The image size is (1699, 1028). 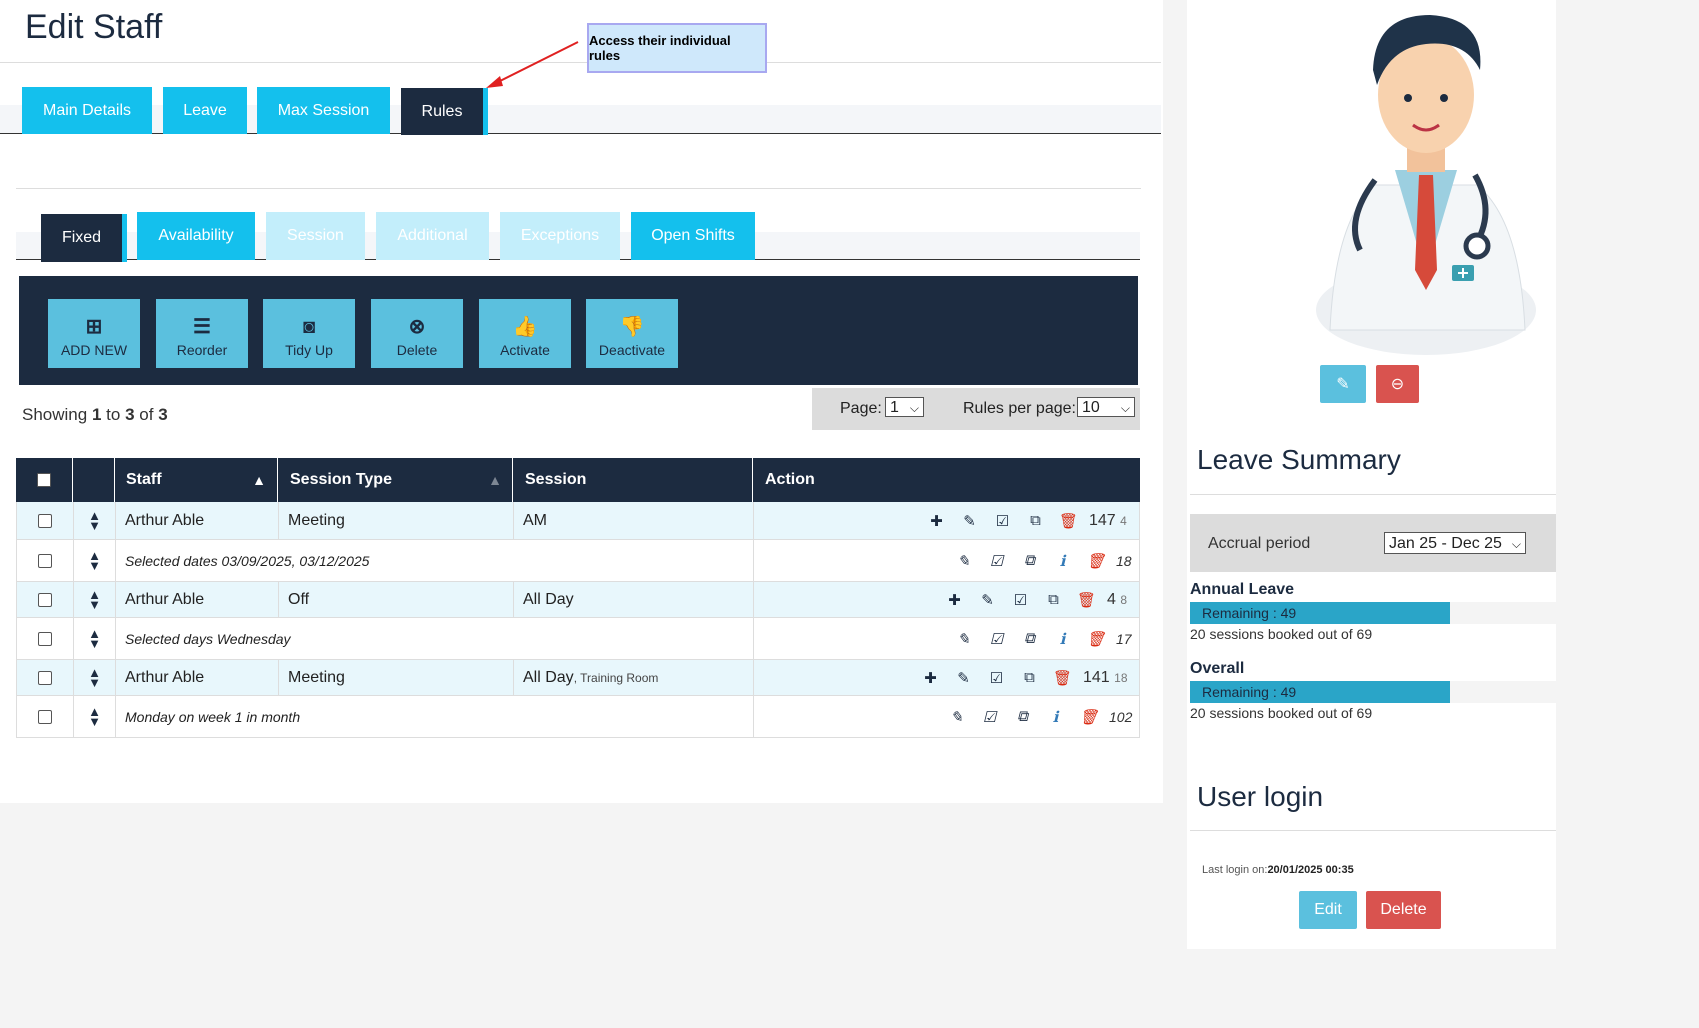 I want to click on tab-max-session: Max Session, so click(x=323, y=110).